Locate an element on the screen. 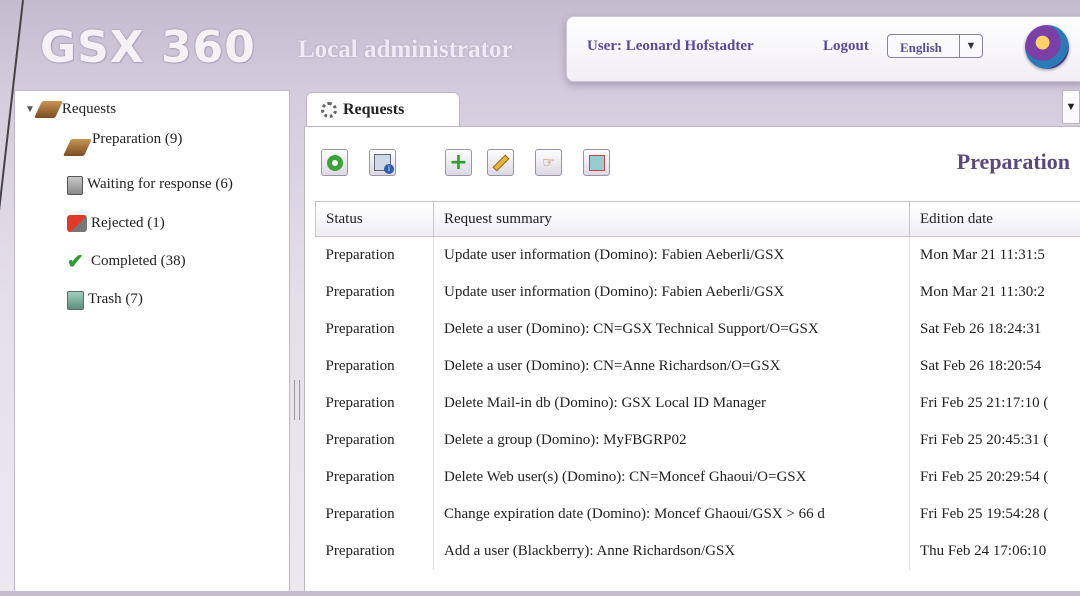 The height and width of the screenshot is (596, 1080). tab-menu-dropdown: ▼ is located at coordinates (1071, 107).